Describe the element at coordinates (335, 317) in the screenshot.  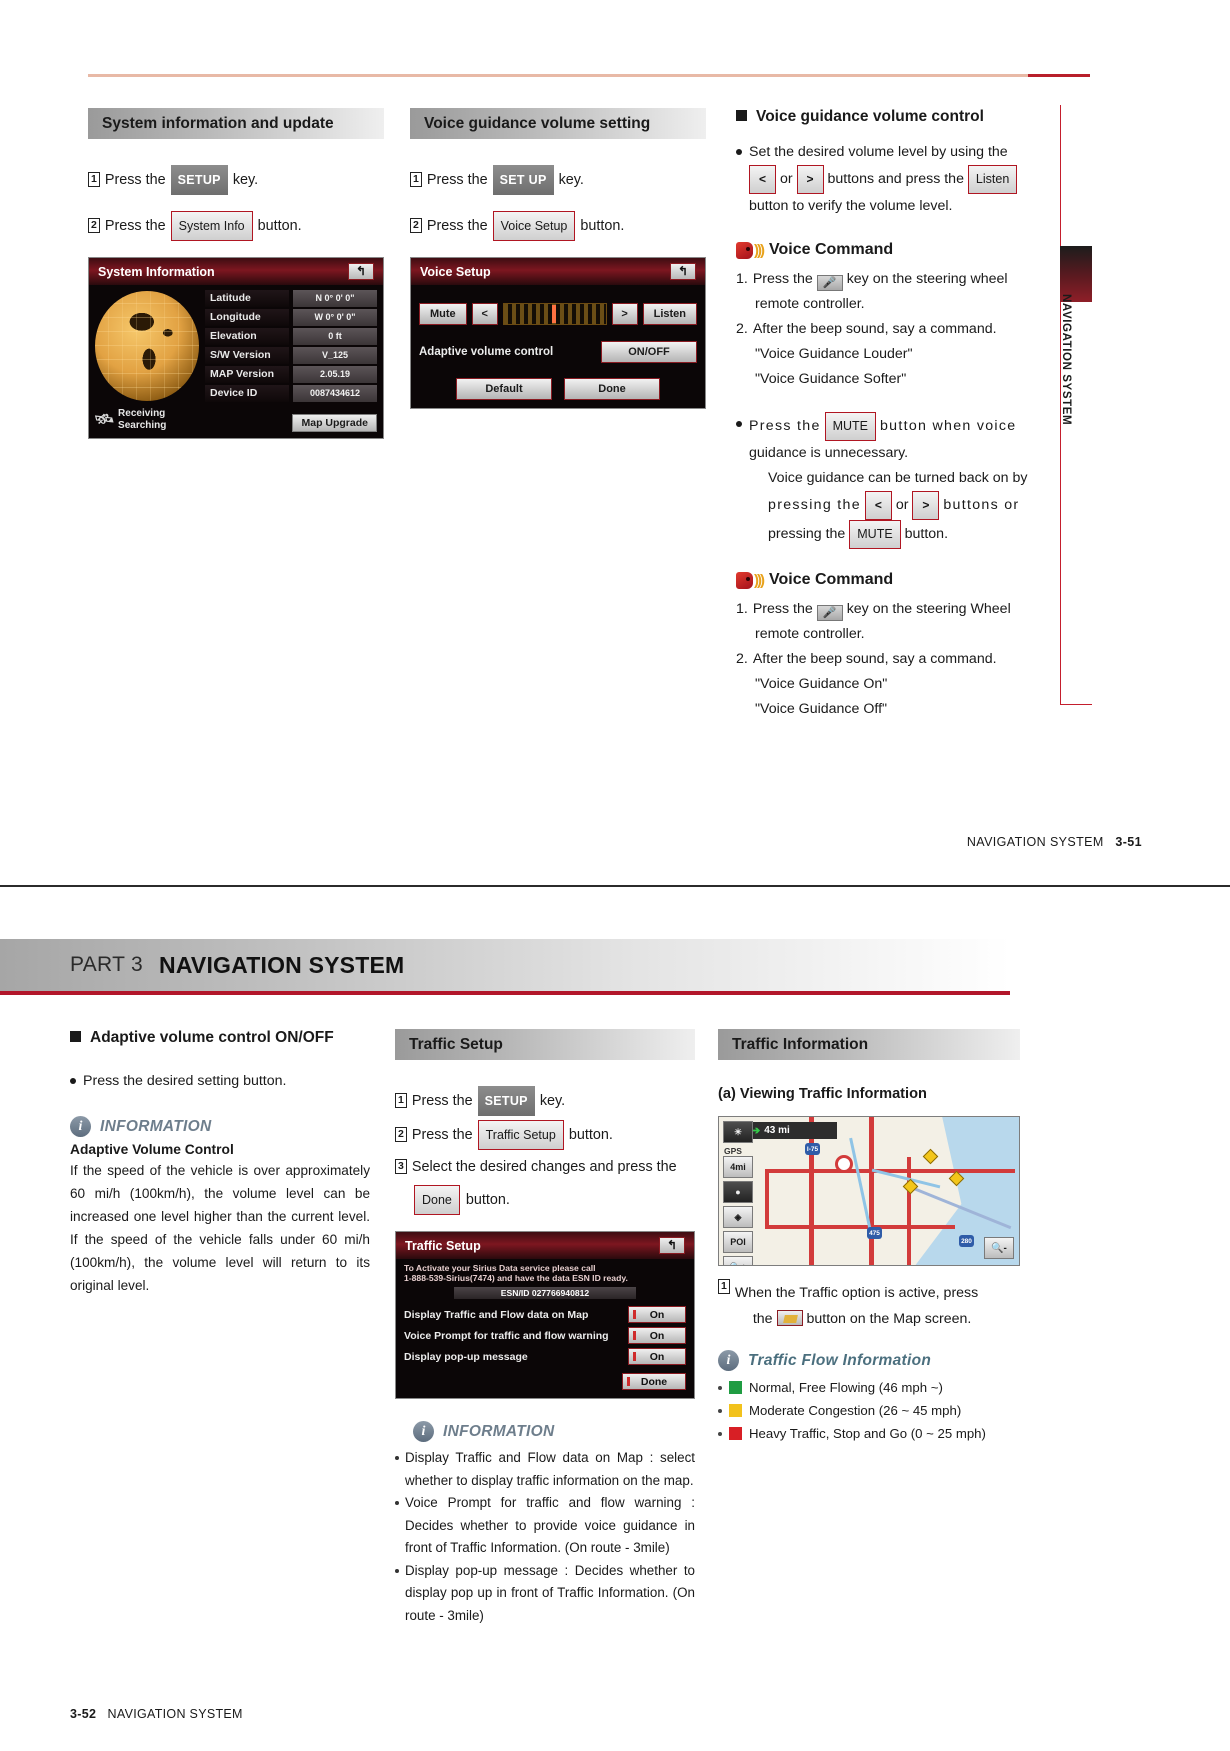
I see `row-value: W 0° 0' 0"` at that location.